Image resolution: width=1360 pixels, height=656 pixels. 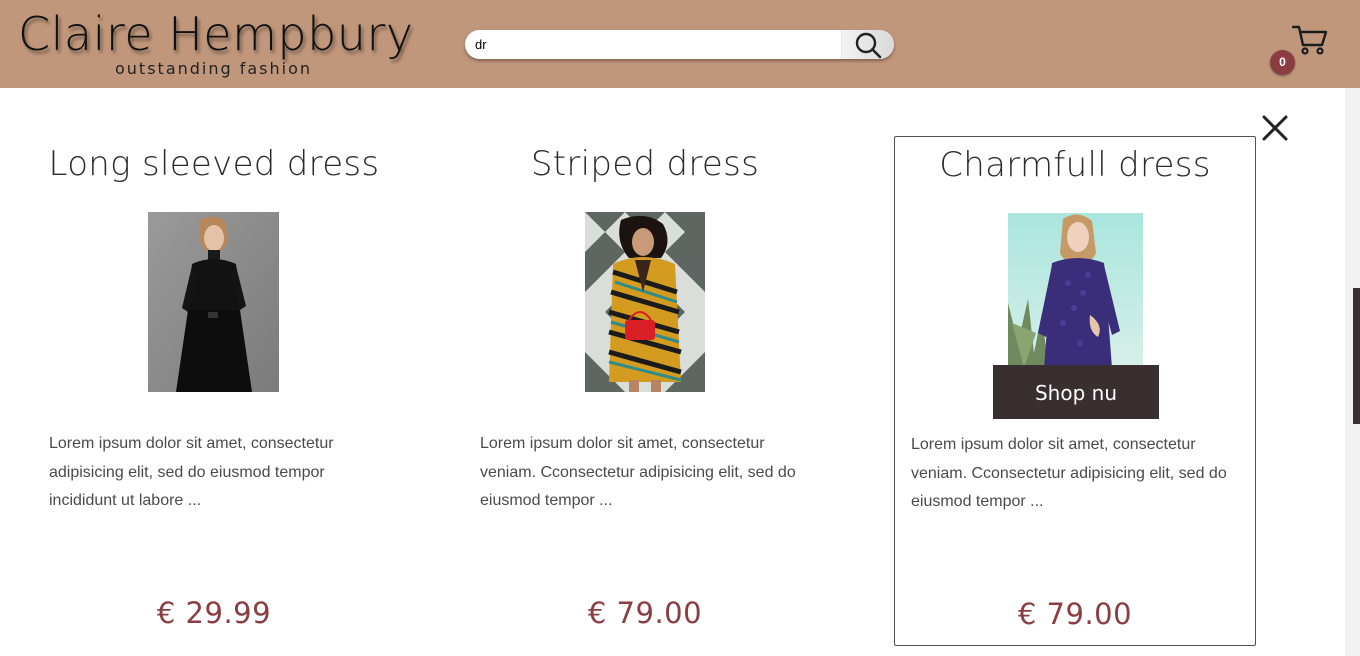 I want to click on product-title: Charmfull dress, so click(x=1075, y=165).